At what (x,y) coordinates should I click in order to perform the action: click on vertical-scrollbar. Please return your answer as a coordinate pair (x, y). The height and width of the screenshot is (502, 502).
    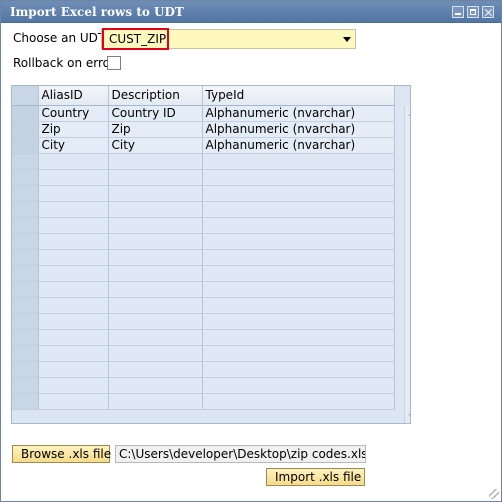
    Looking at the image, I should click on (407, 264).